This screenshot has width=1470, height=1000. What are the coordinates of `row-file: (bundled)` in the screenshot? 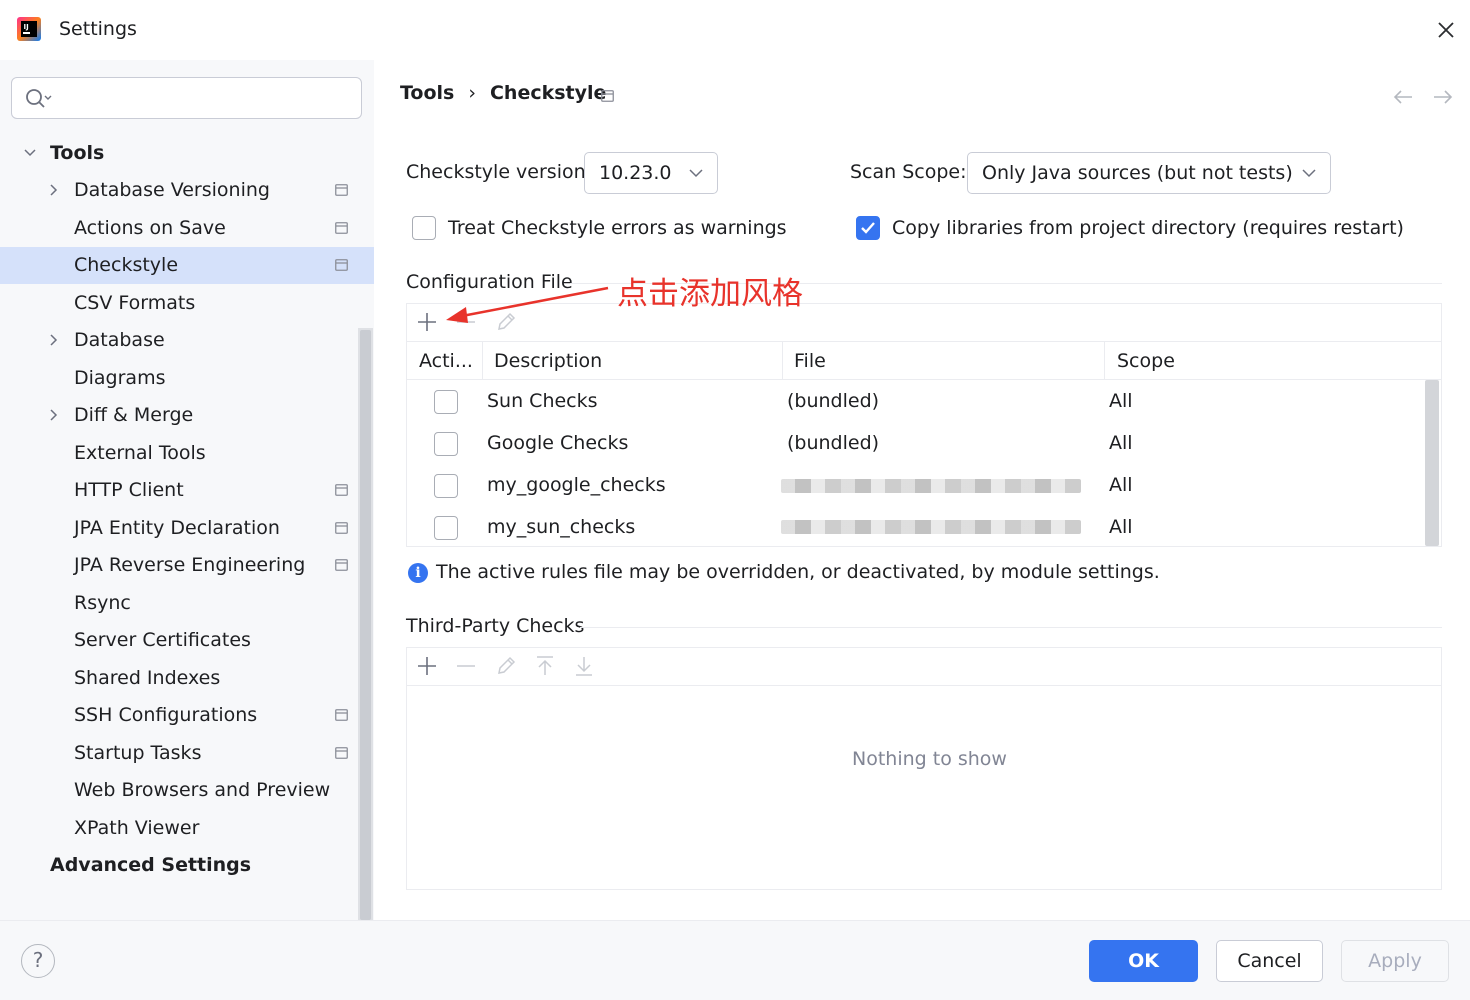 It's located at (833, 443).